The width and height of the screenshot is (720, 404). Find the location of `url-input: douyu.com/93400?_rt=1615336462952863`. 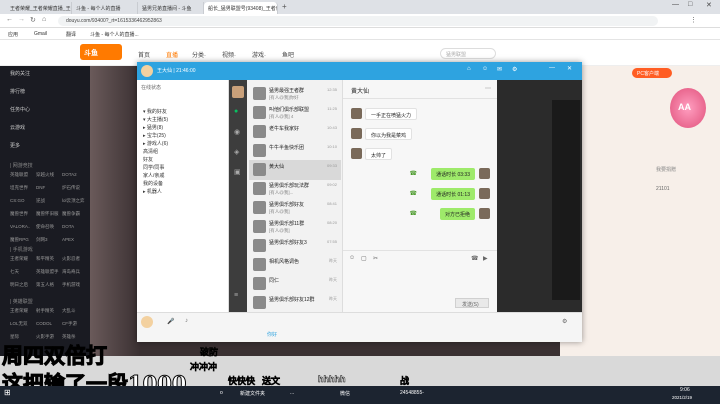

url-input: douyu.com/93400?_rt=1615336462952863 is located at coordinates (358, 21).